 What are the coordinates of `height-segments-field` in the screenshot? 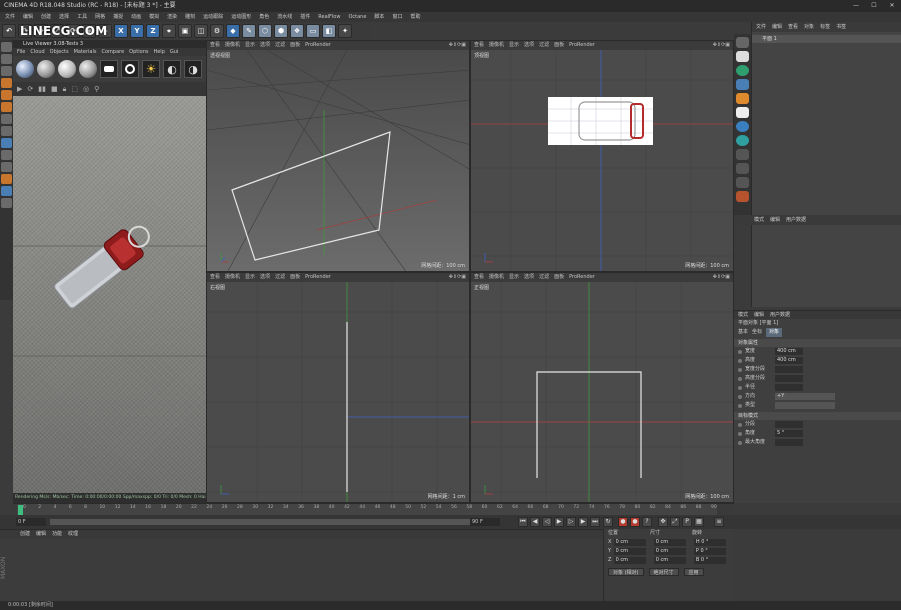 It's located at (789, 378).